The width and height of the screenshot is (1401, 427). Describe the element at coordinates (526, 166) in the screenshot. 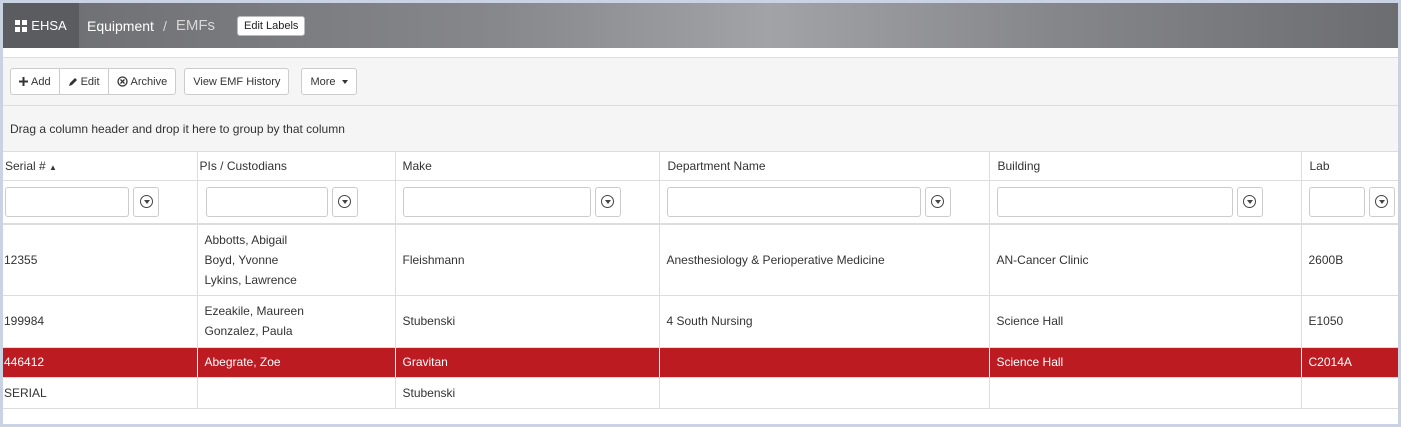

I see `column-header-make: Make` at that location.